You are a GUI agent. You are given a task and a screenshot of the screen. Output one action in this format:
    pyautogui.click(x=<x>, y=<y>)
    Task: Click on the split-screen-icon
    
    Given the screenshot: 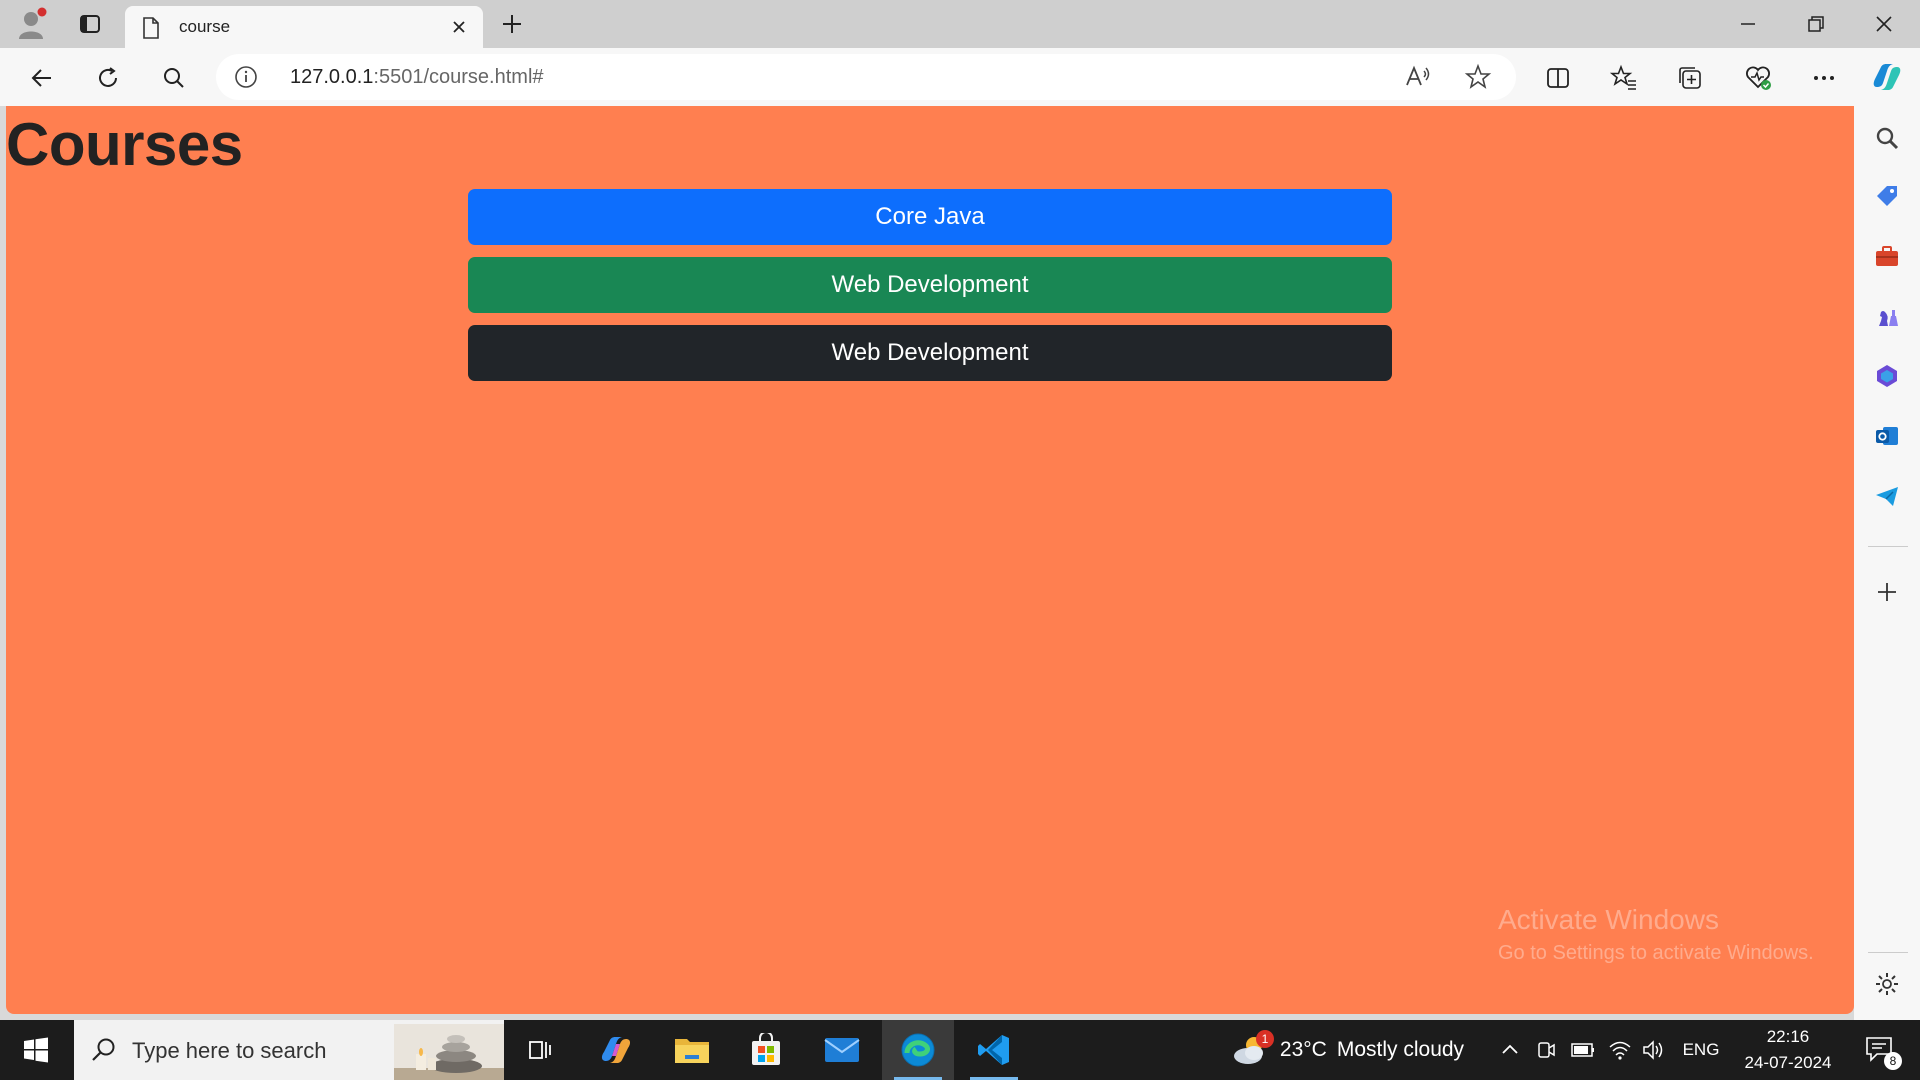 What is the action you would take?
    pyautogui.click(x=1558, y=78)
    